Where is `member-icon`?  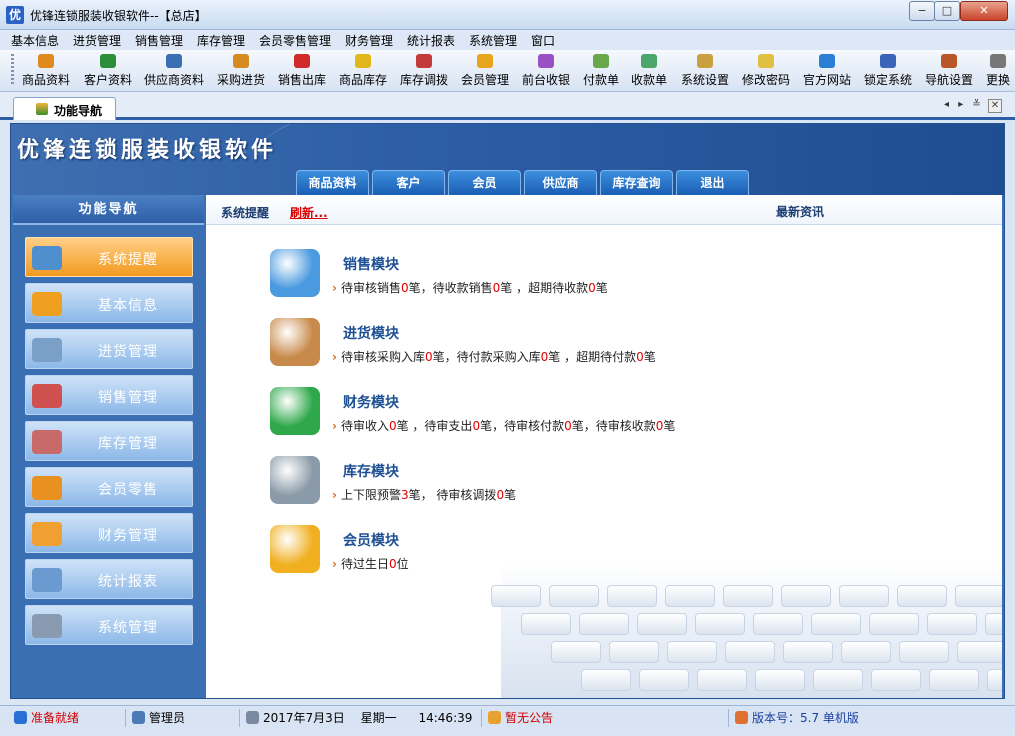 member-icon is located at coordinates (485, 61).